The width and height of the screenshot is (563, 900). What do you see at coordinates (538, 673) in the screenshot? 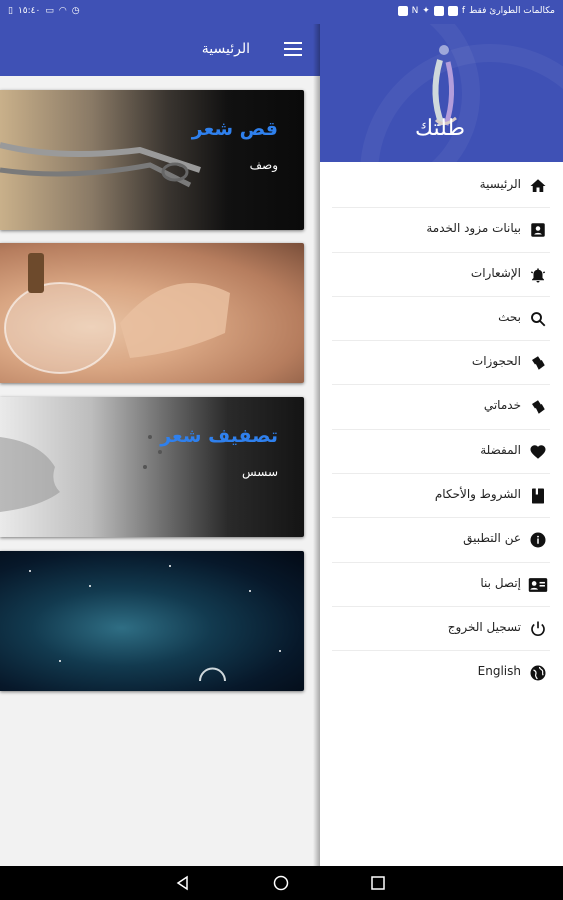
I see `globe-icon` at bounding box center [538, 673].